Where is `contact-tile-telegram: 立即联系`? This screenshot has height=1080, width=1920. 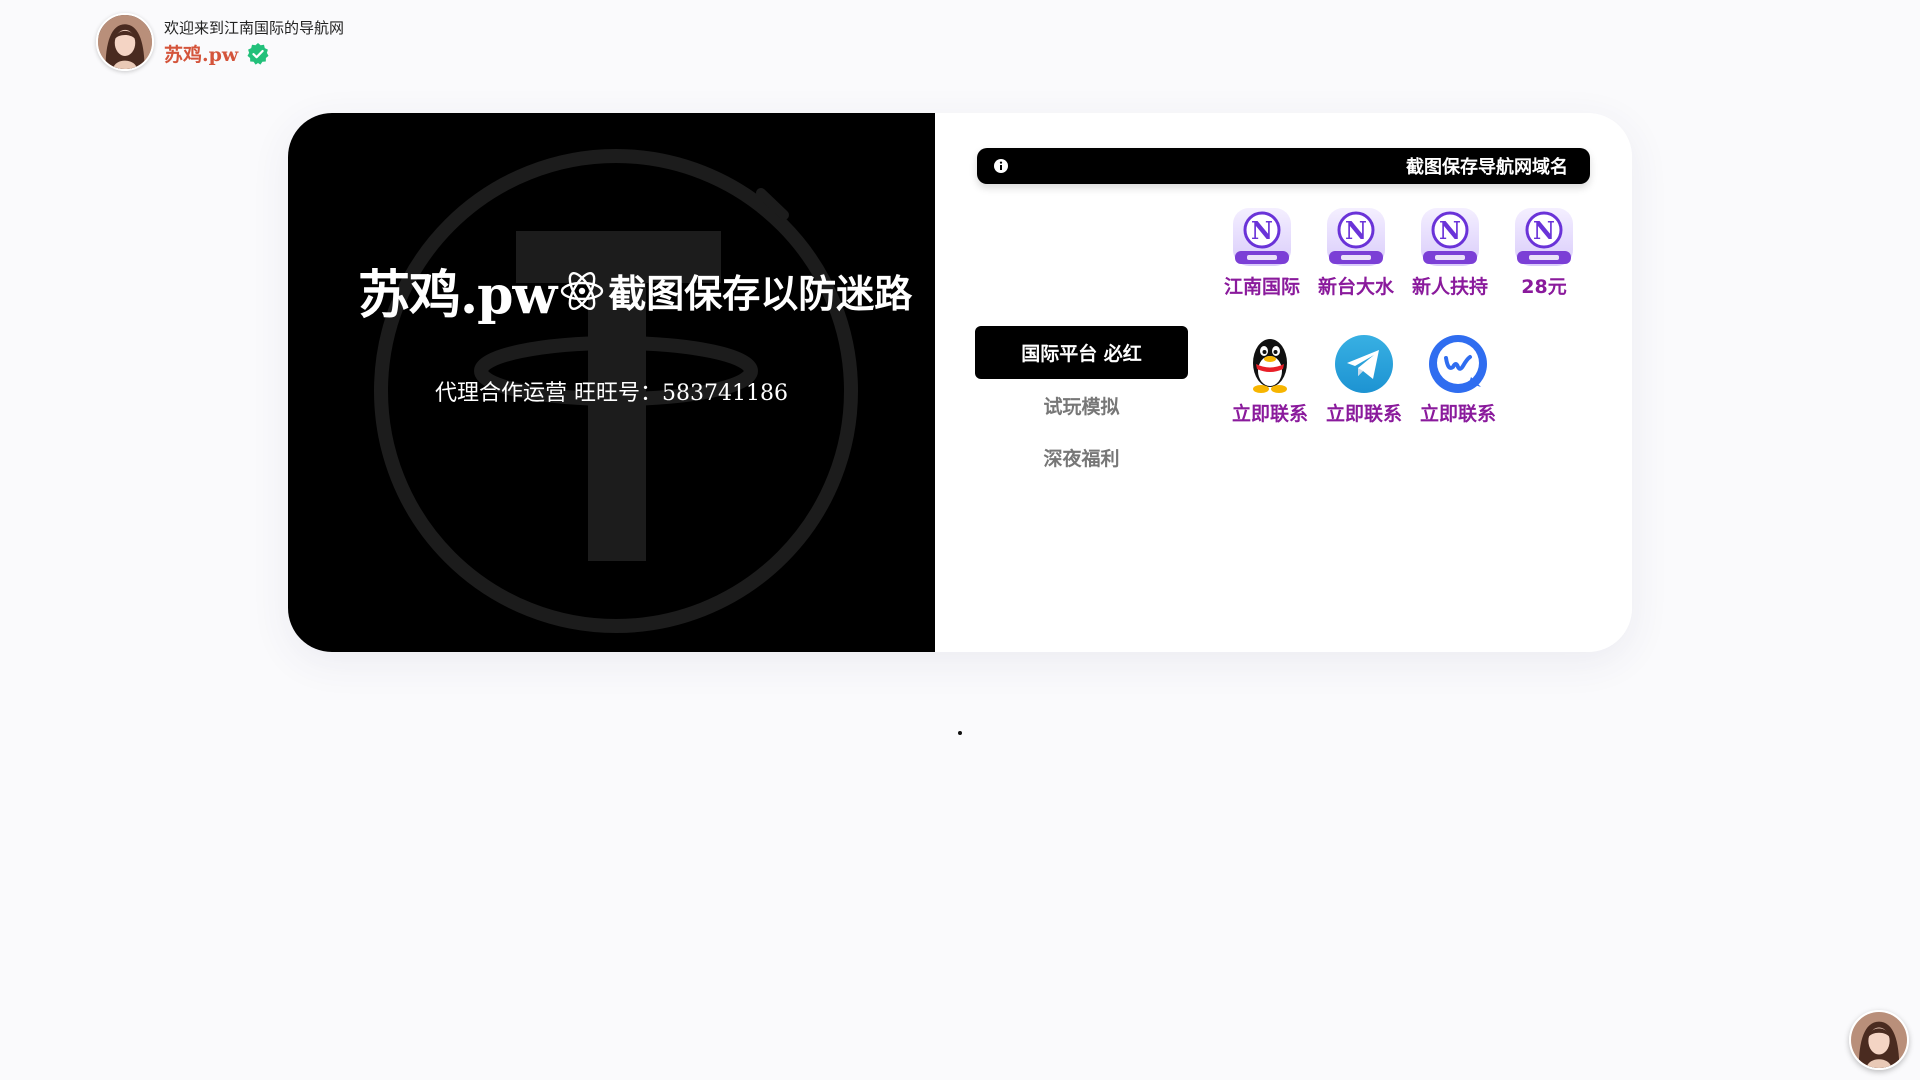 contact-tile-telegram: 立即联系 is located at coordinates (1364, 379).